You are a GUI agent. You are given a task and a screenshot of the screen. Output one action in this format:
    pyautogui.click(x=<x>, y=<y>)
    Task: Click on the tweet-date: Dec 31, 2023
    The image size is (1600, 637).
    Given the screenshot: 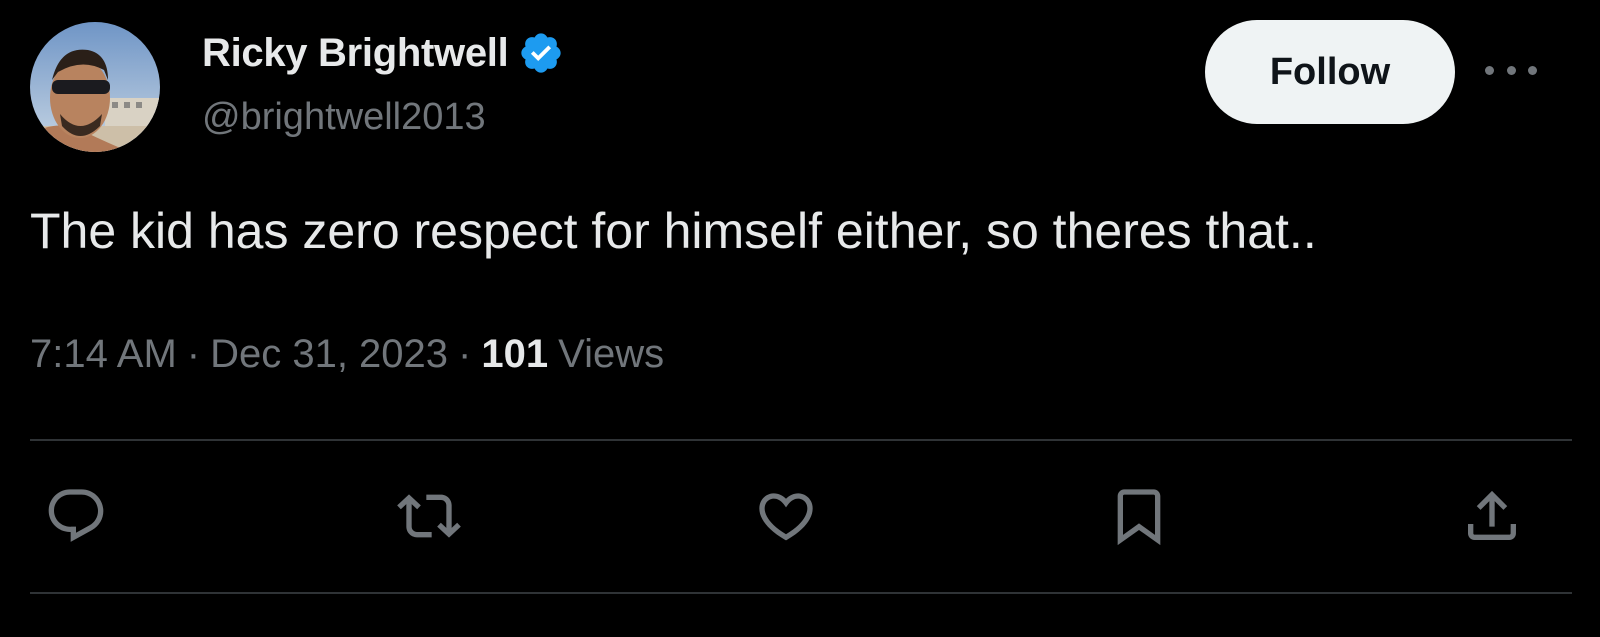 What is the action you would take?
    pyautogui.click(x=329, y=354)
    